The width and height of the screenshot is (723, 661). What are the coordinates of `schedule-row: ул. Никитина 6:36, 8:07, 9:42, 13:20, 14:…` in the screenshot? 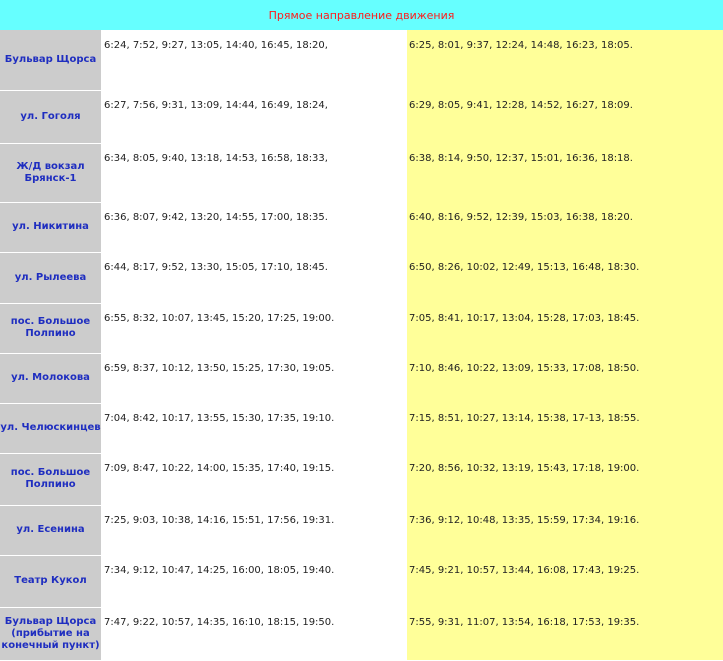 It's located at (361, 227).